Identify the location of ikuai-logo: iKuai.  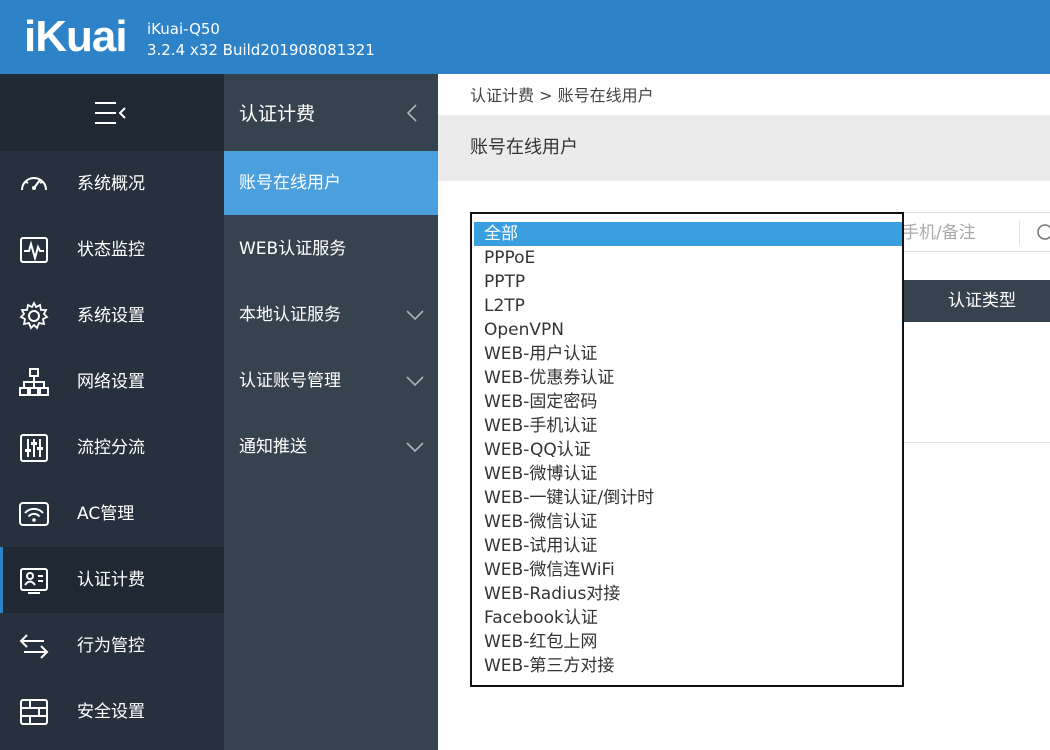
(76, 37).